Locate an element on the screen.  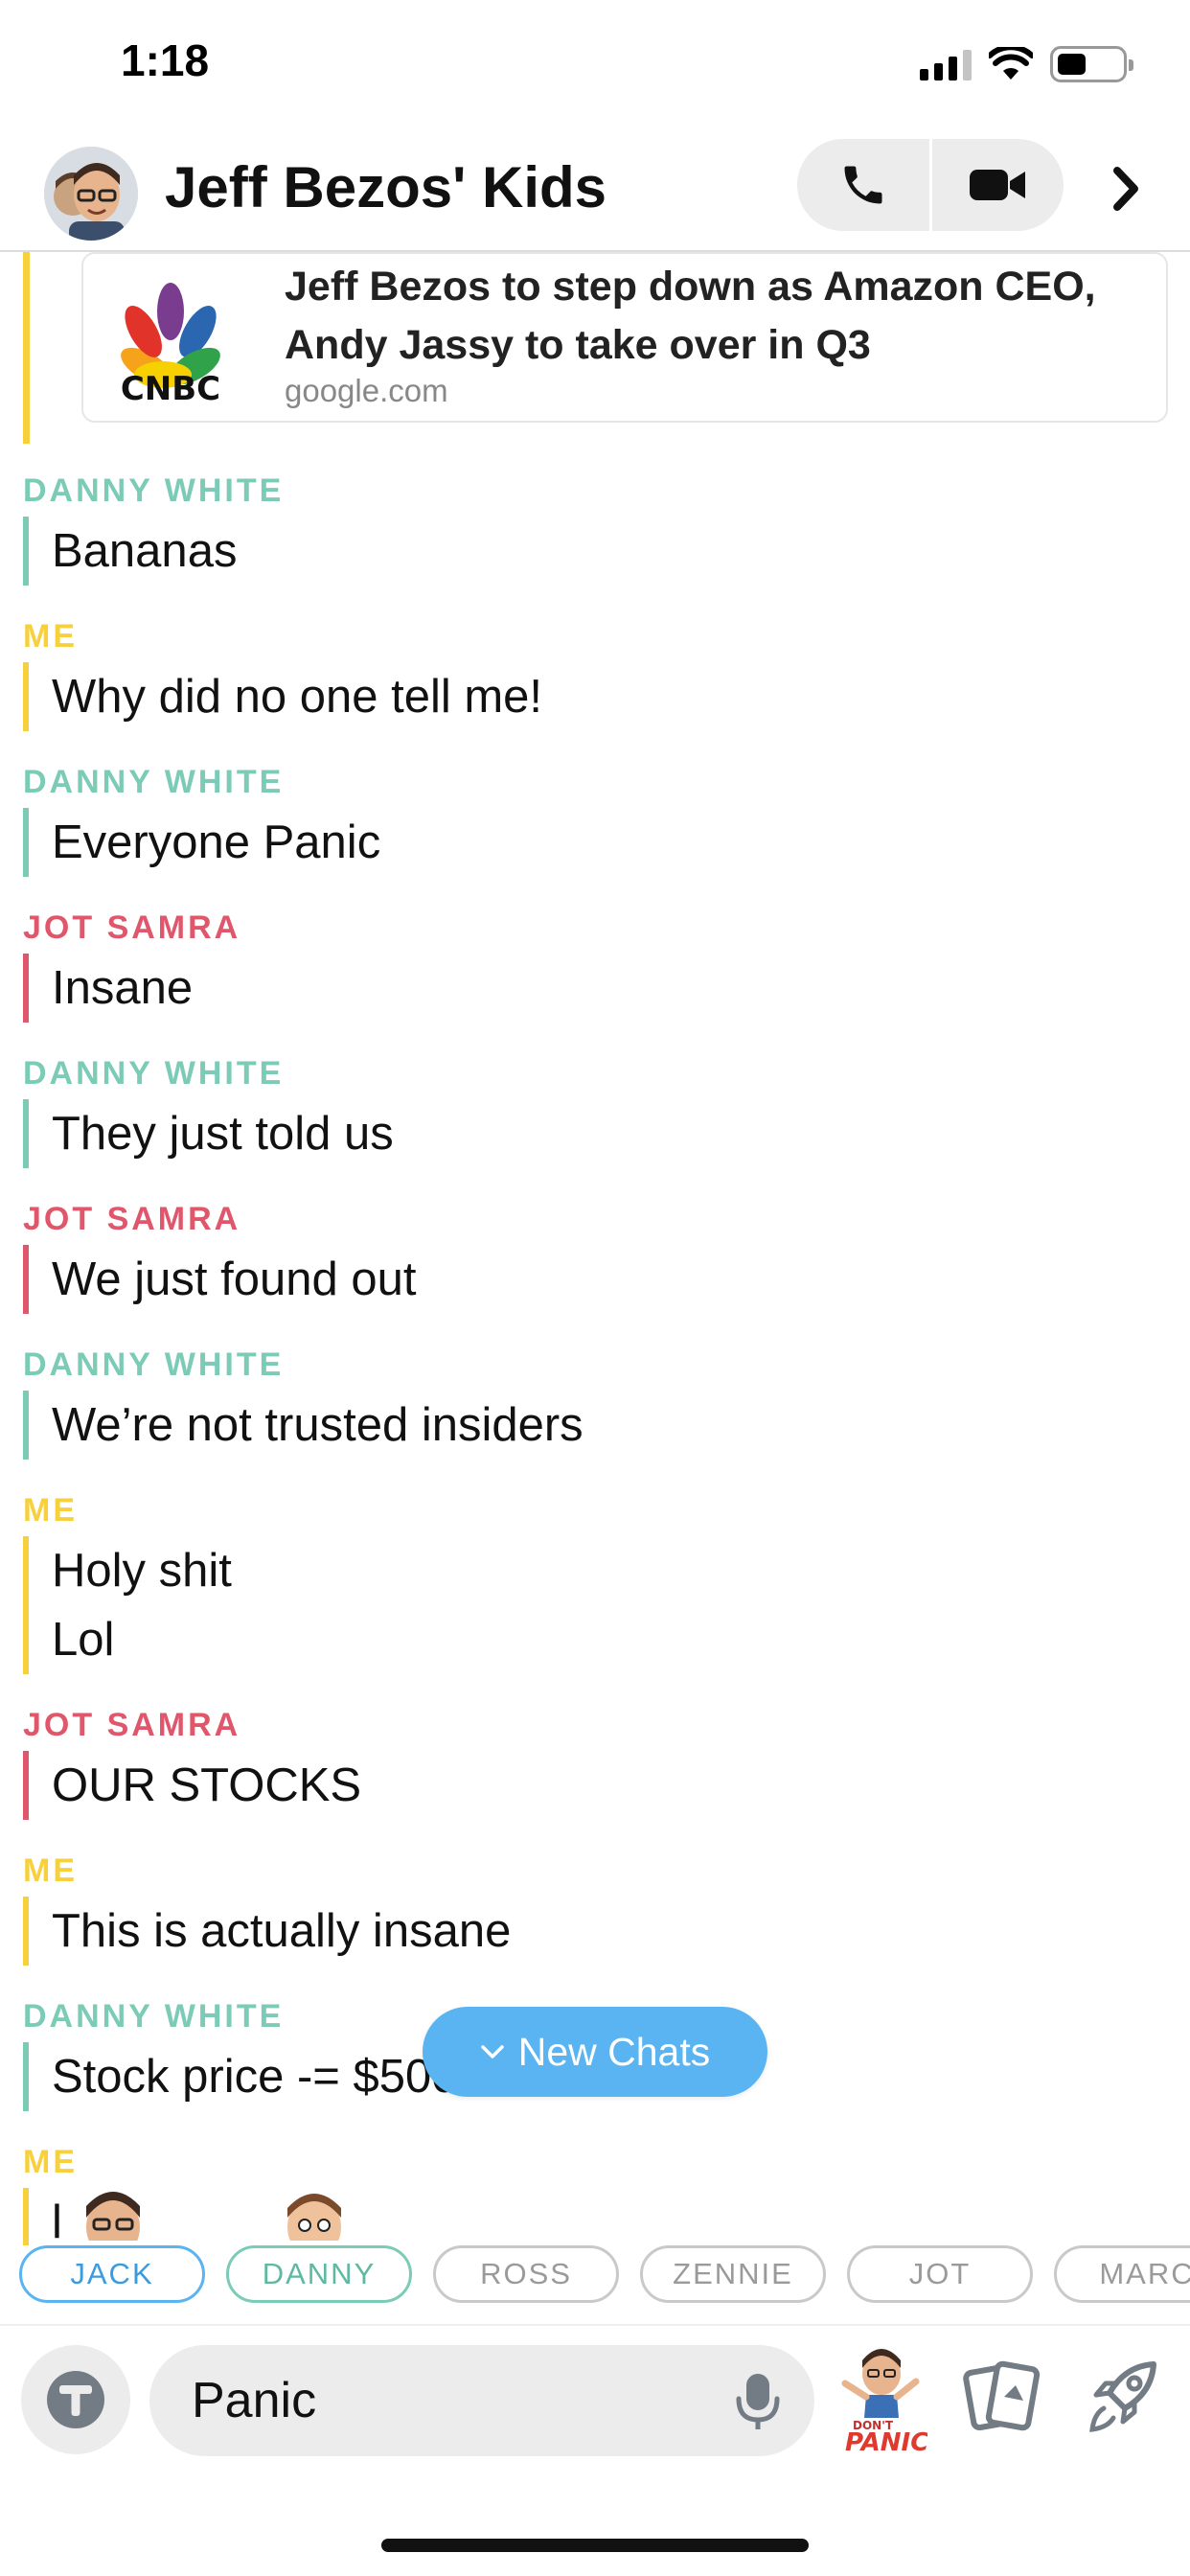
message-body: Holy shit Lol is located at coordinates (606, 1605).